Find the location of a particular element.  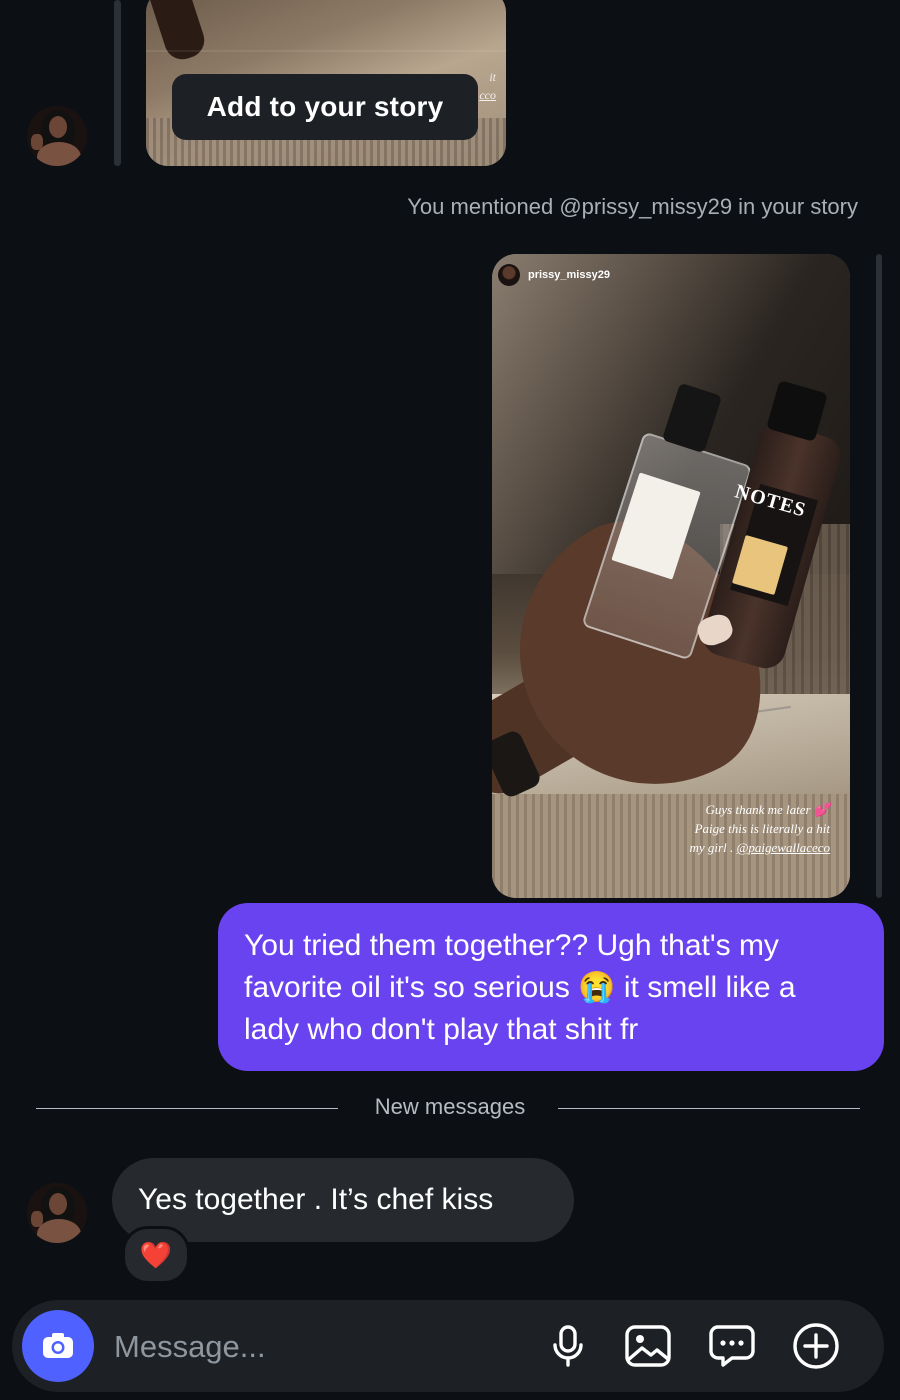

plus-circle-icon is located at coordinates (816, 1346).